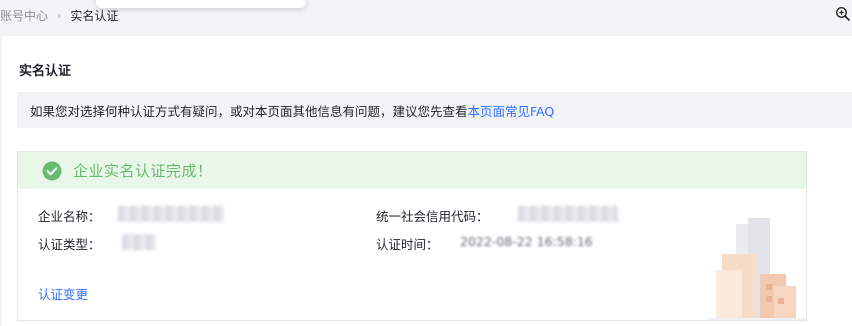 This screenshot has width=852, height=326. I want to click on result-header: 企业实名认证完成！, so click(412, 170).